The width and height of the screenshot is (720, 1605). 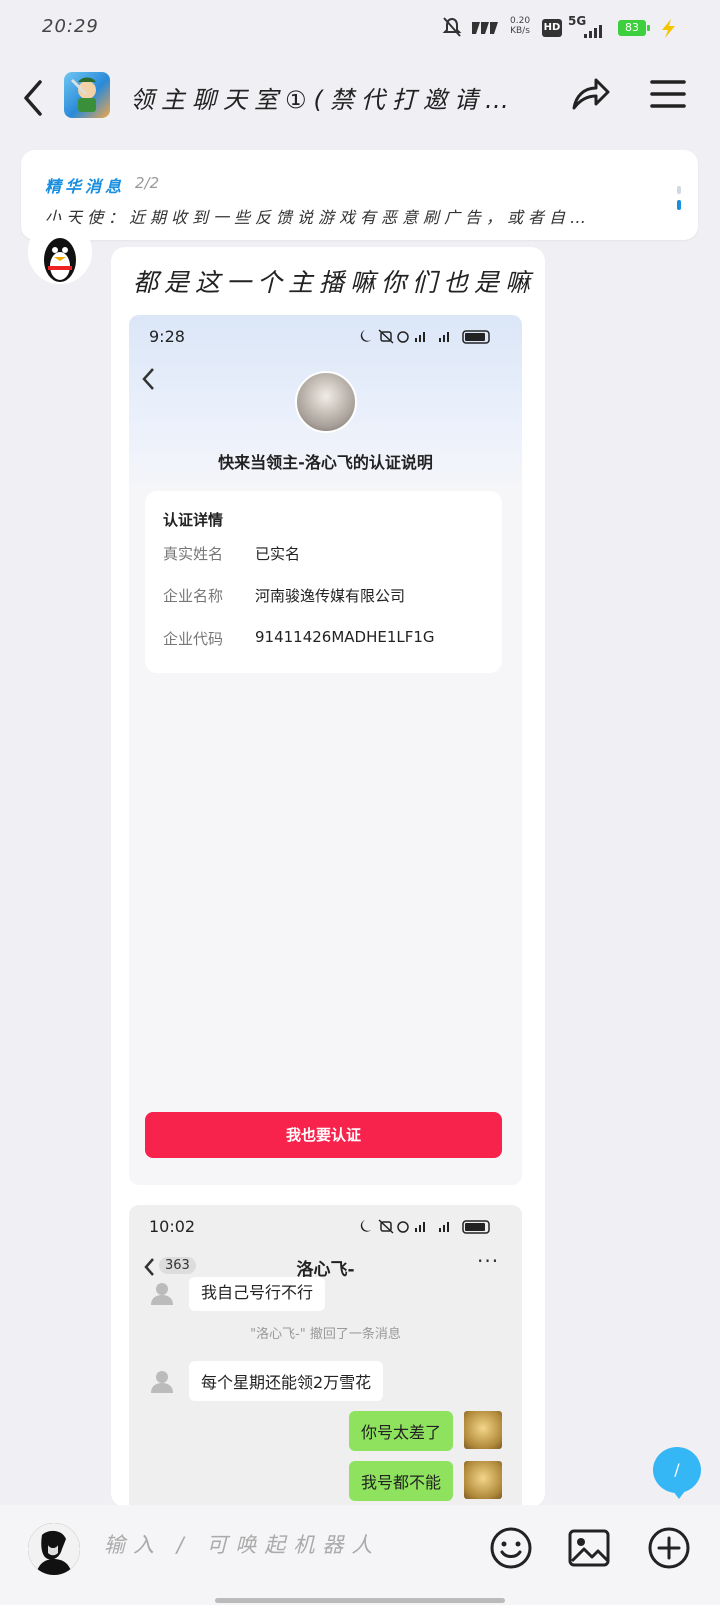 What do you see at coordinates (326, 402) in the screenshot?
I see `streamer-avatar` at bounding box center [326, 402].